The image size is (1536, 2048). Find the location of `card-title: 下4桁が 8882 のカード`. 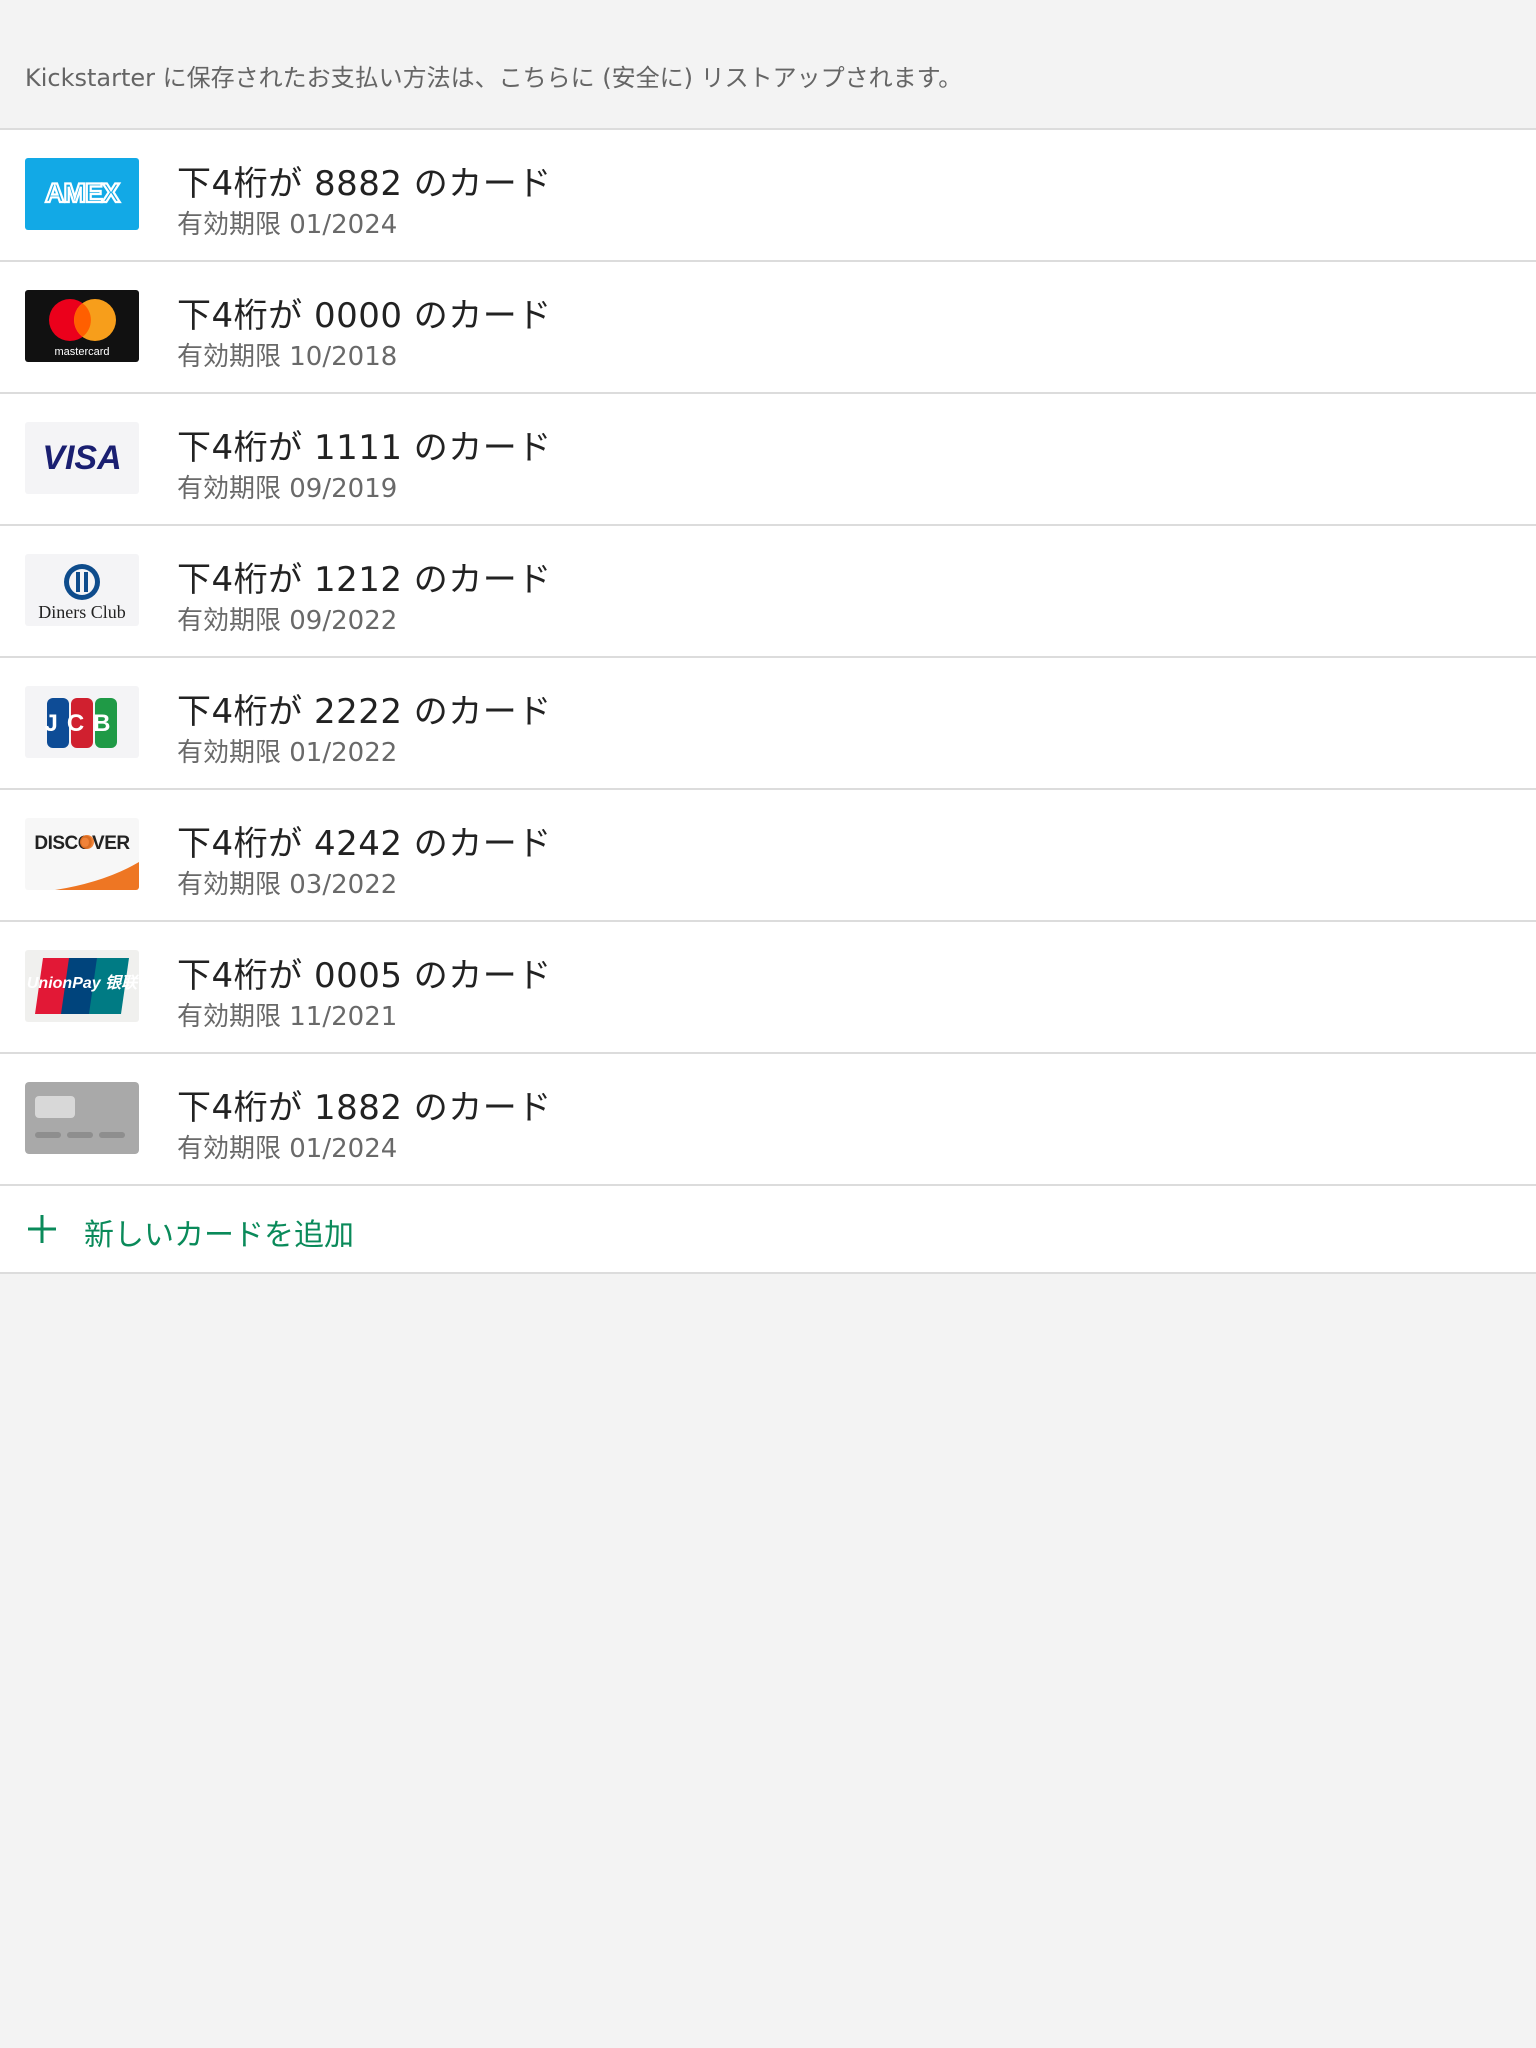

card-title: 下4桁が 8882 のカード is located at coordinates (364, 184).